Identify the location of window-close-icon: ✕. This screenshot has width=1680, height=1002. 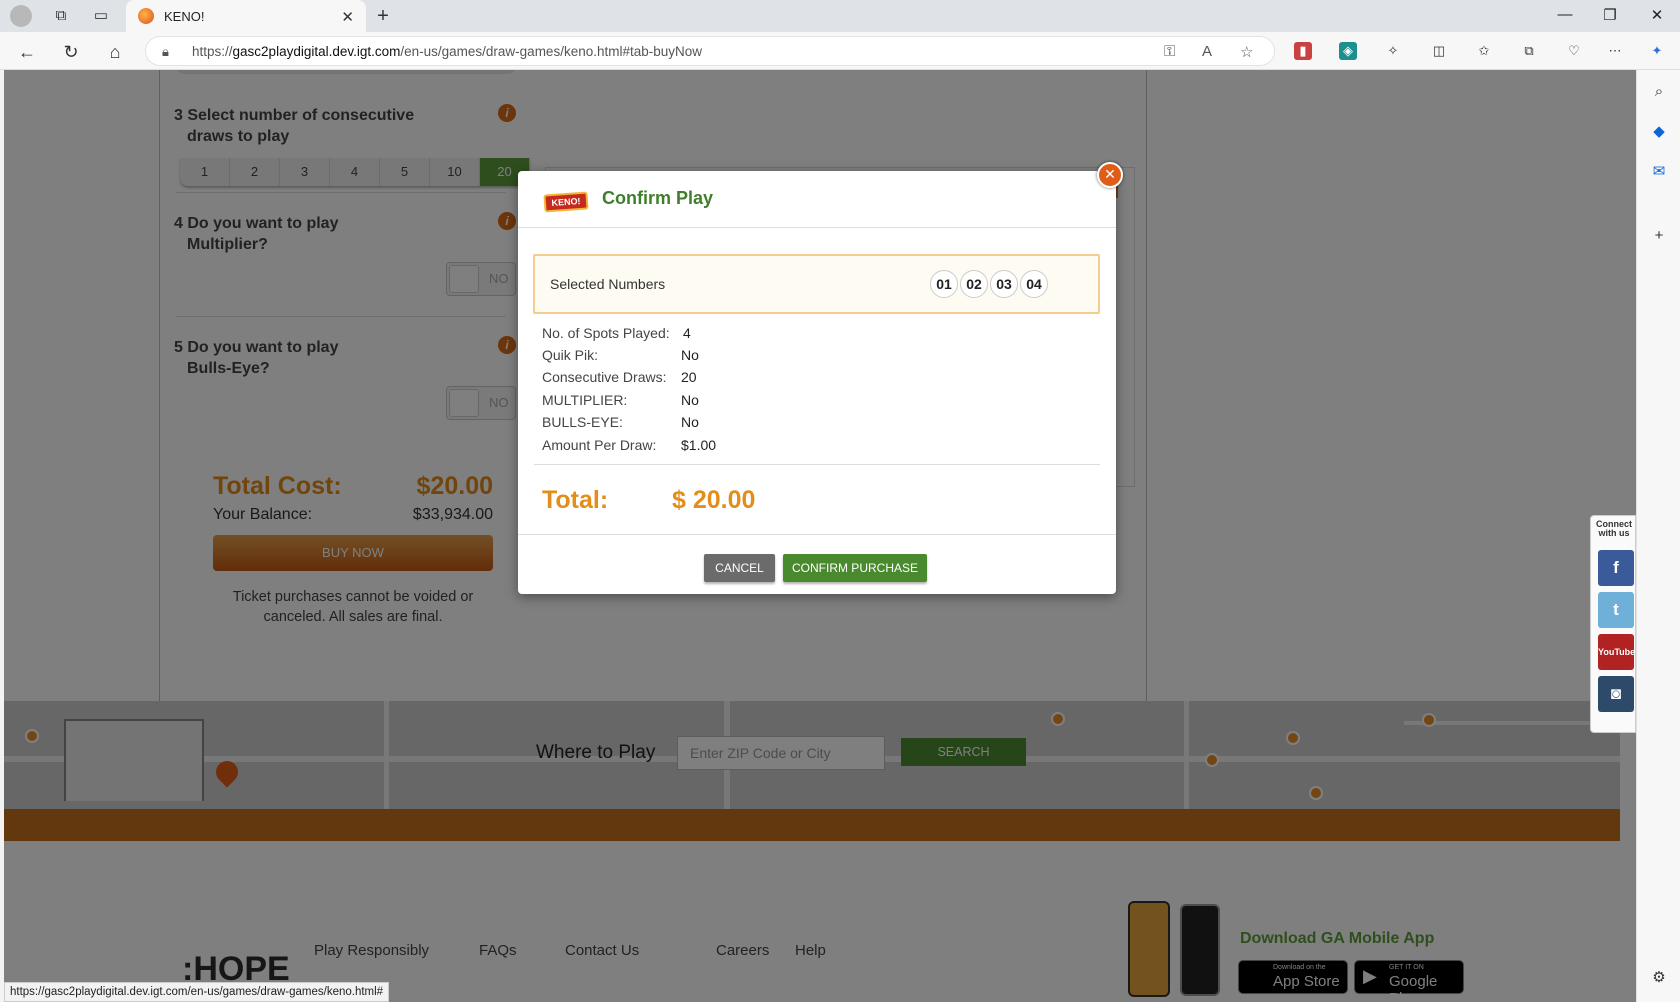
(1657, 15).